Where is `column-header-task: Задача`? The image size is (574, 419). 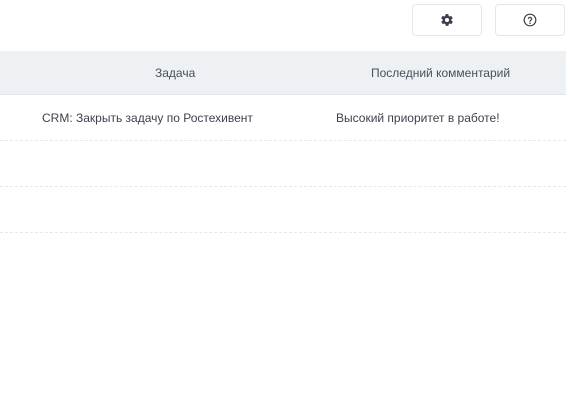 column-header-task: Задача is located at coordinates (175, 72).